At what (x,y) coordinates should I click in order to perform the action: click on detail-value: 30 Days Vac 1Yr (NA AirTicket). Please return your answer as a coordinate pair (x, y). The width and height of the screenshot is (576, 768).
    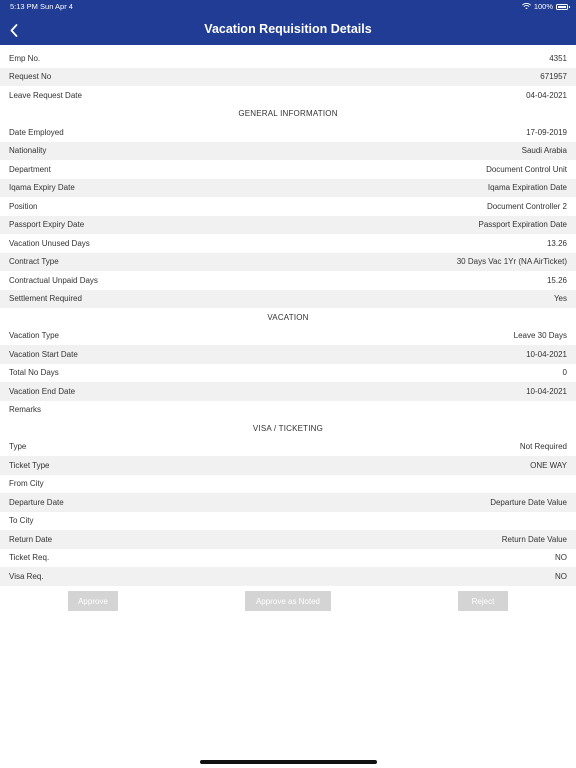
    Looking at the image, I should click on (511, 262).